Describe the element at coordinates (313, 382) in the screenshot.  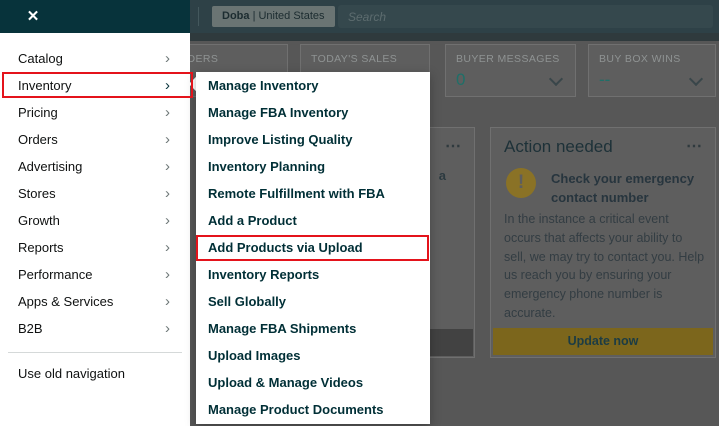
I see `flyout-item-upload-manage-videos: Upload & Manage Videos` at that location.